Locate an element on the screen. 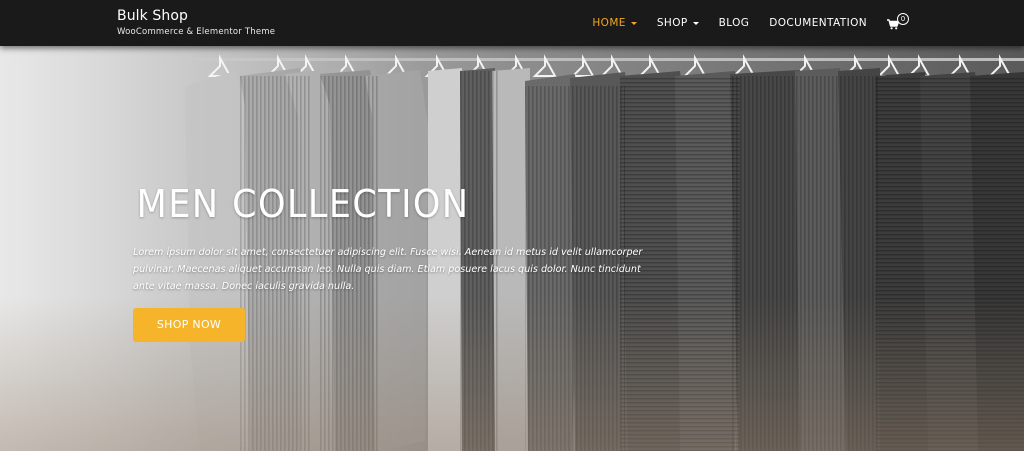 The height and width of the screenshot is (451, 1024). nav-item-home: HOME is located at coordinates (614, 23).